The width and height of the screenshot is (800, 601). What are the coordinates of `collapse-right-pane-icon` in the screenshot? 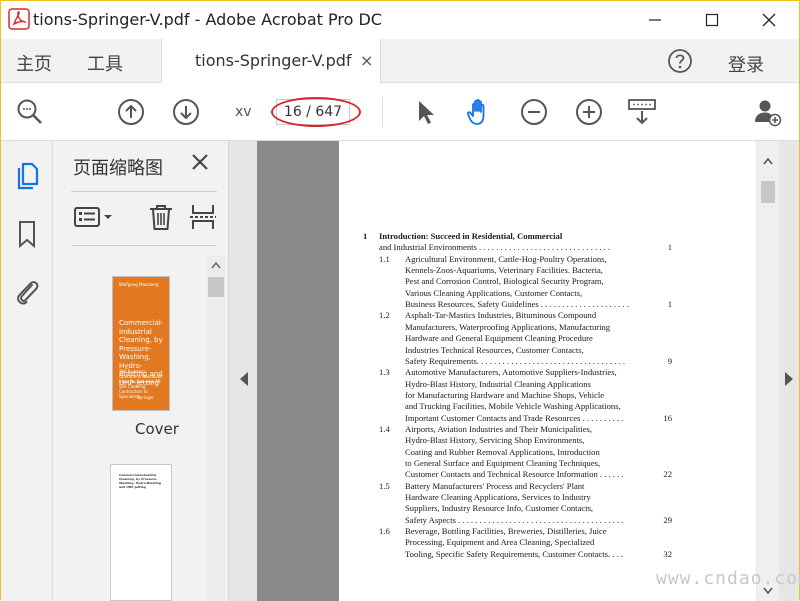 It's located at (789, 379).